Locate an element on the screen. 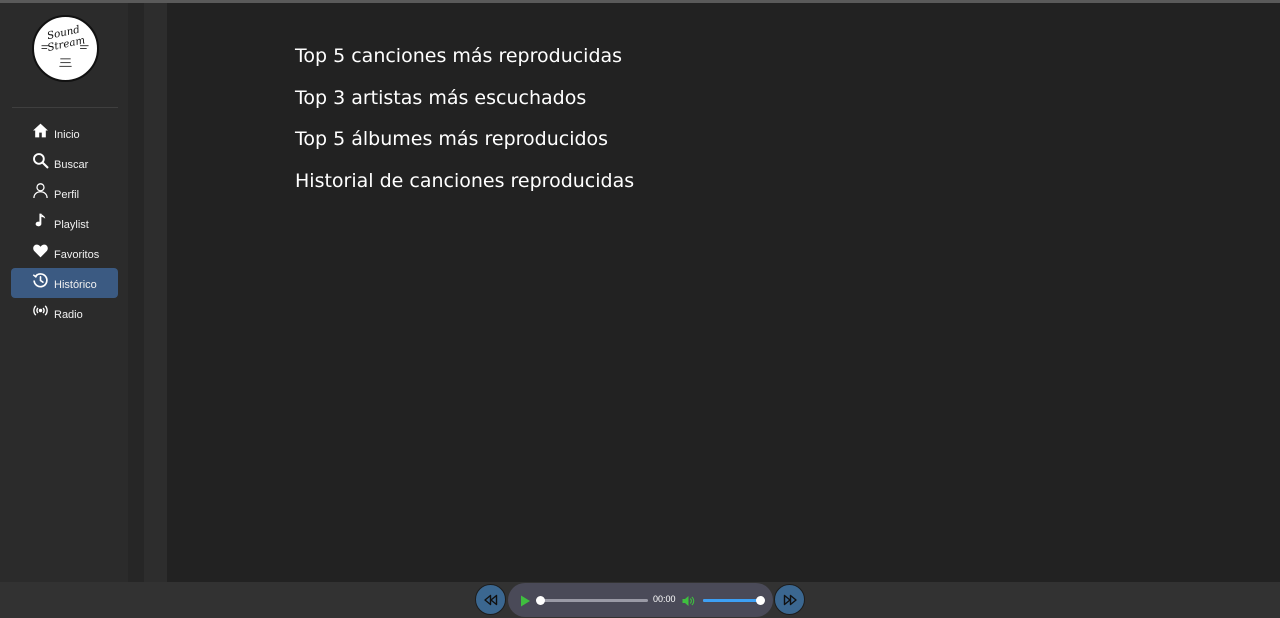  radio-broadcast-icon is located at coordinates (40, 310).